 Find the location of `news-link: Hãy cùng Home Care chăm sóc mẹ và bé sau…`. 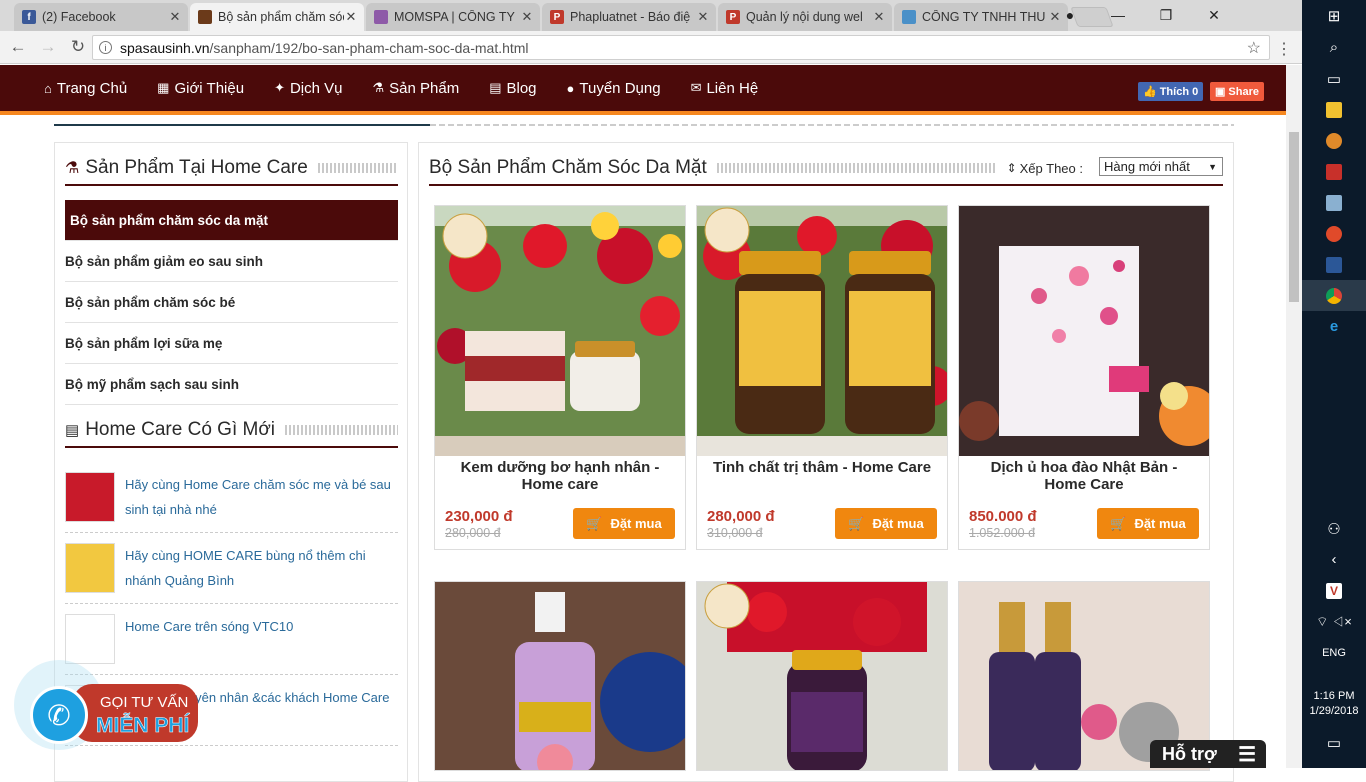

news-link: Hãy cùng Home Care chăm sóc mẹ và bé sau… is located at coordinates (261, 497).